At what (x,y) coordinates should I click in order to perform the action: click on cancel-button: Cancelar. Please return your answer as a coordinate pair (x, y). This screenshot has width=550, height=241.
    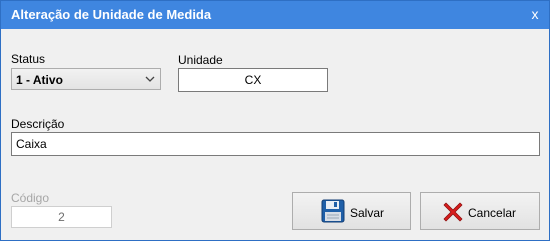
    Looking at the image, I should click on (480, 211).